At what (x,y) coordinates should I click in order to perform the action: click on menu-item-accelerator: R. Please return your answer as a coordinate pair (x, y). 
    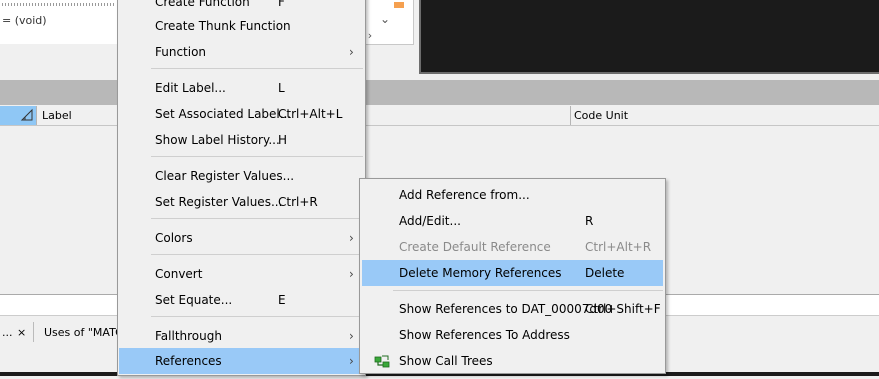
    Looking at the image, I should click on (589, 221).